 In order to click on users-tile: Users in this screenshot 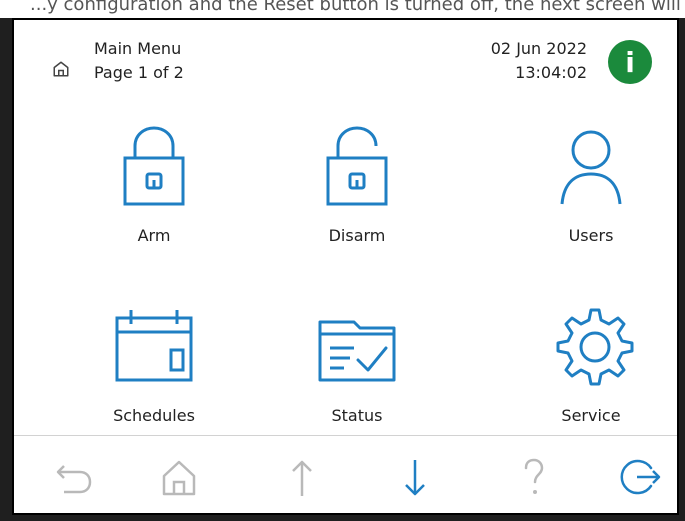, I will do `click(591, 195)`.